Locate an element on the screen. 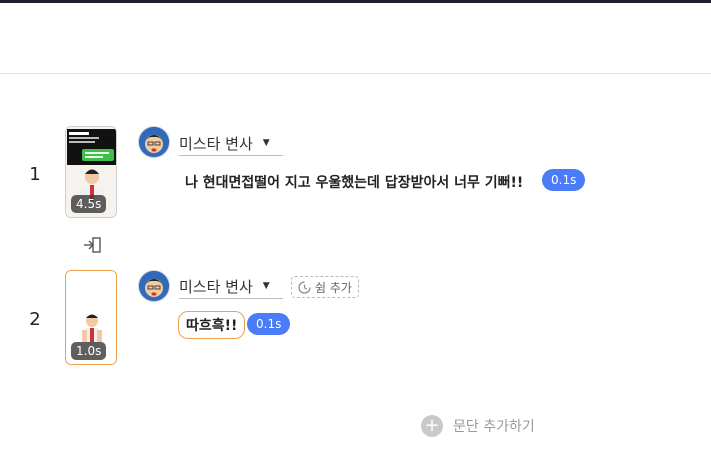 The width and height of the screenshot is (711, 452). scene-number: 2 is located at coordinates (35, 319).